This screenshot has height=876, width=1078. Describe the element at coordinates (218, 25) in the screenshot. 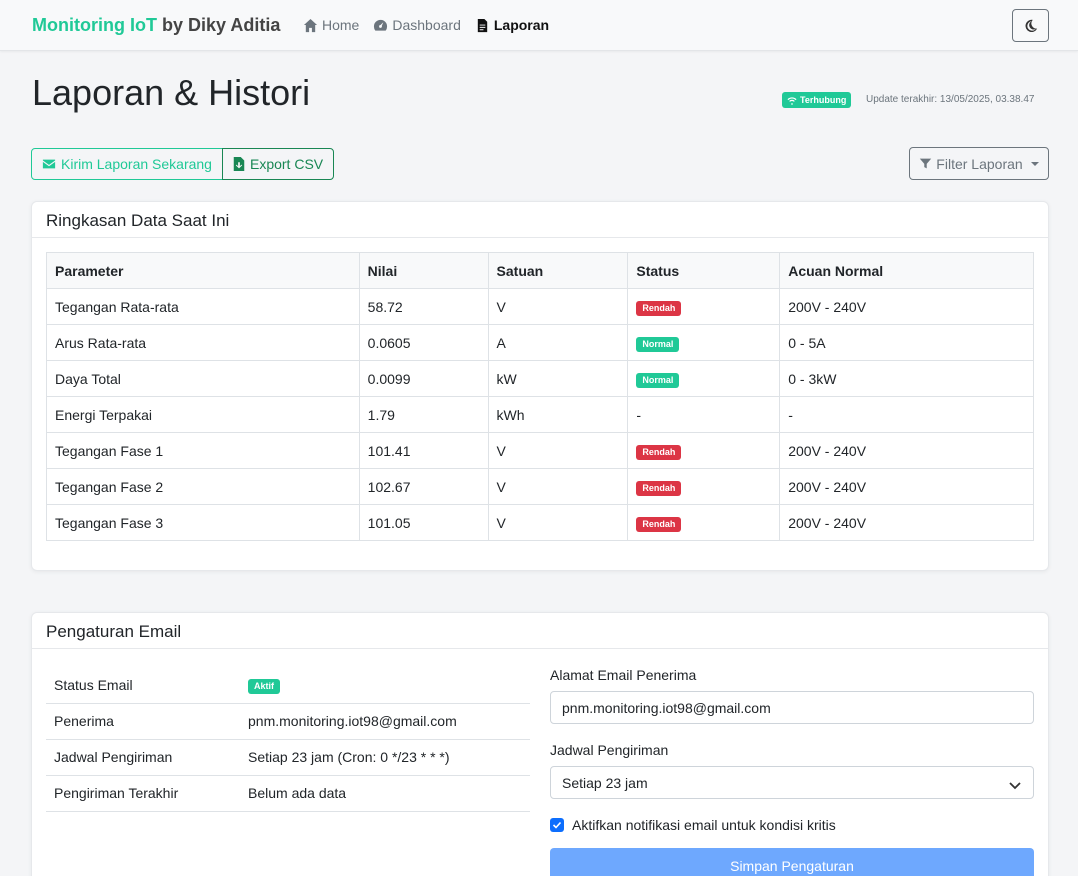

I see `brand-author: by Diky Aditia` at that location.